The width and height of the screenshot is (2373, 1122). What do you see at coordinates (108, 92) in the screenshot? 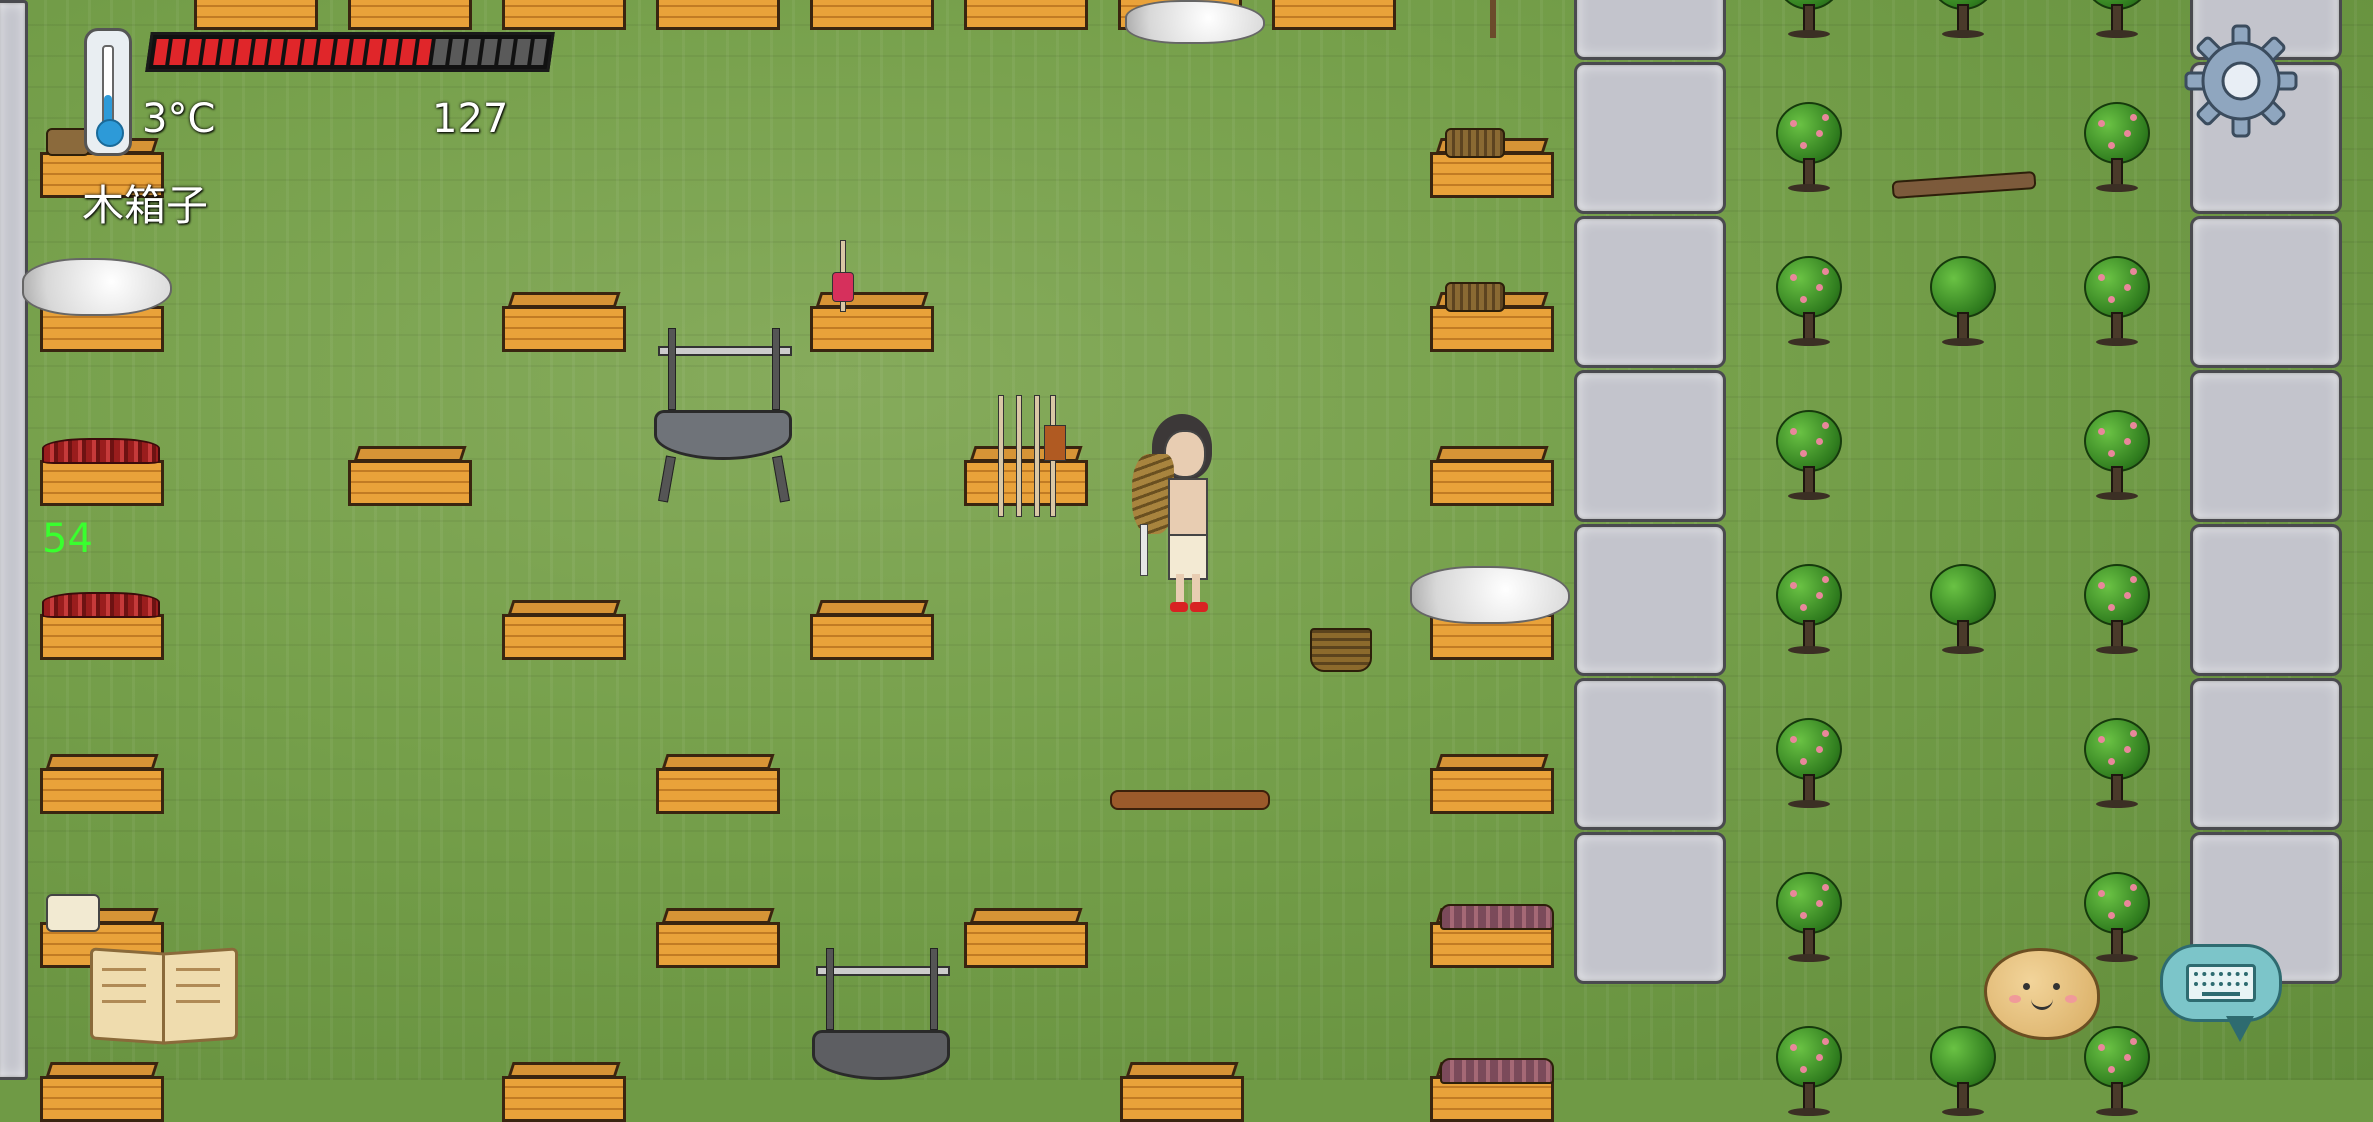
I see `thermometer-icon` at bounding box center [108, 92].